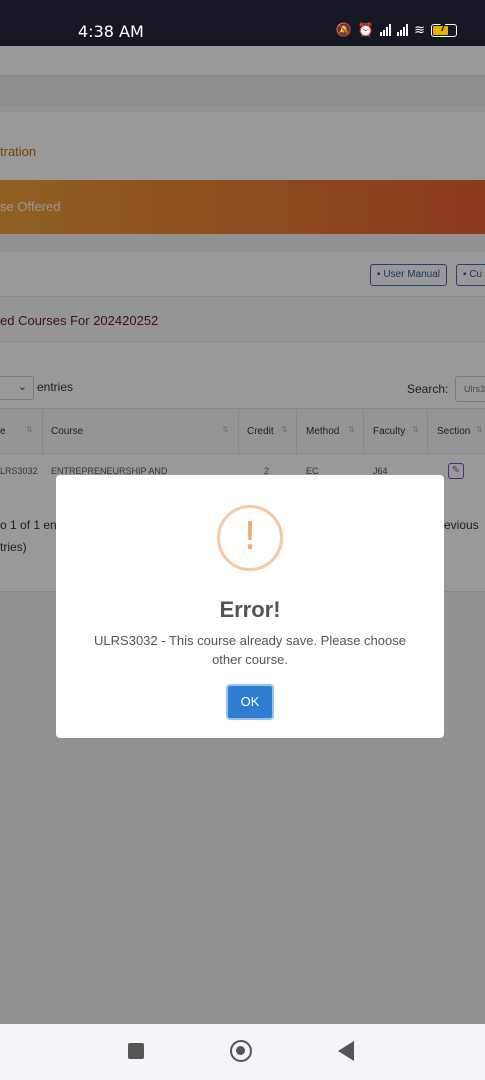 Image resolution: width=485 pixels, height=1080 pixels. What do you see at coordinates (396, 30) in the screenshot?
I see `status-icons: 🔕 ⏰ ≋ 7` at bounding box center [396, 30].